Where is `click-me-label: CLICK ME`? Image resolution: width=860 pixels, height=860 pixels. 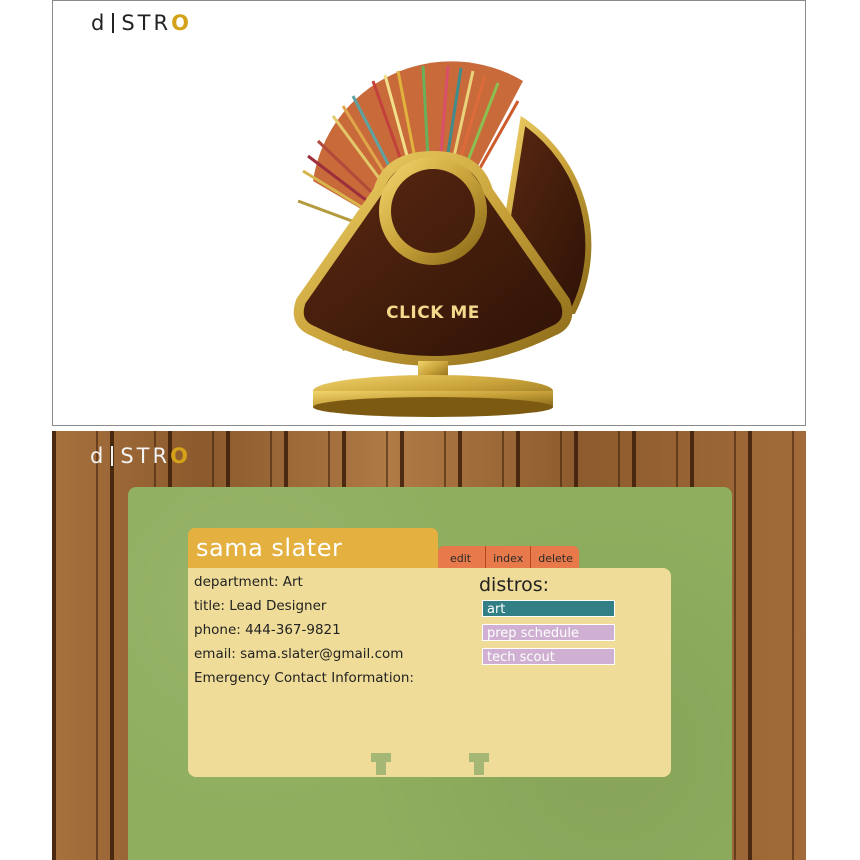 click-me-label: CLICK ME is located at coordinates (433, 313).